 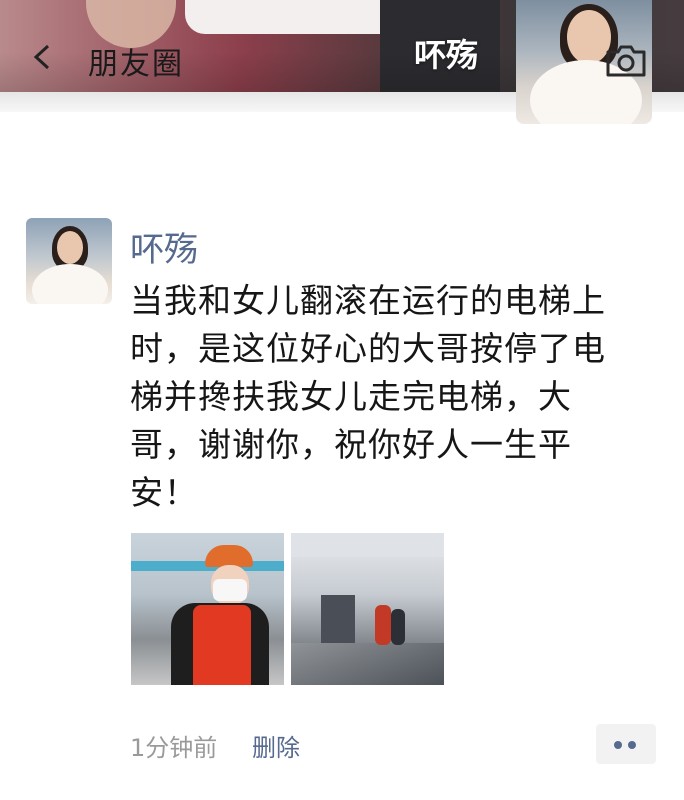 I want to click on avatar-fur-shape, so click(x=70, y=284).